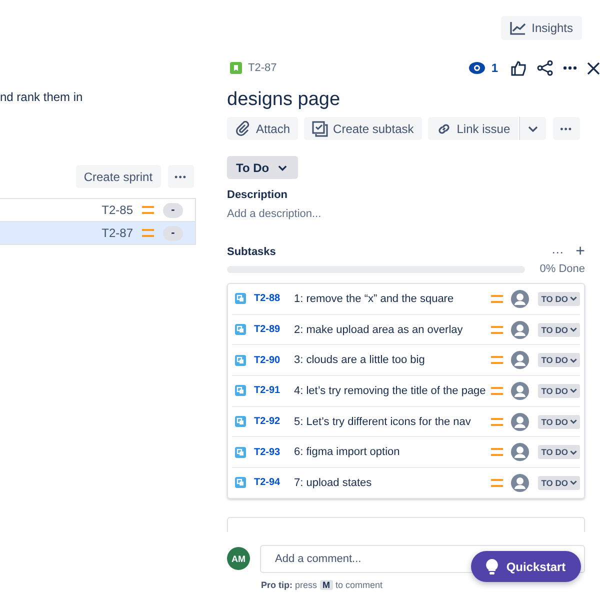 This screenshot has height=600, width=600. Describe the element at coordinates (274, 482) in the screenshot. I see `subtask-key: T2-94` at that location.